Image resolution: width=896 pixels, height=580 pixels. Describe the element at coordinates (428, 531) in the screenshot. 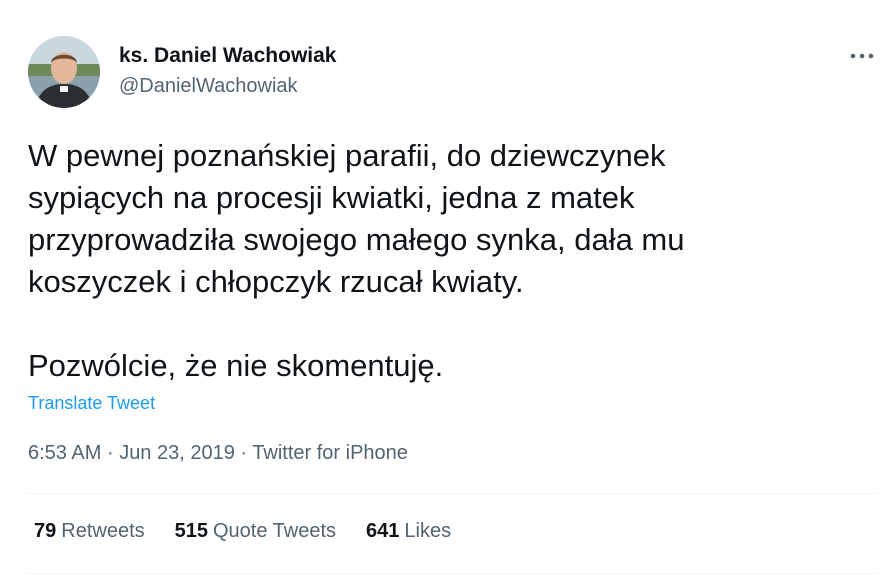

I see `likes-label: Likes` at that location.